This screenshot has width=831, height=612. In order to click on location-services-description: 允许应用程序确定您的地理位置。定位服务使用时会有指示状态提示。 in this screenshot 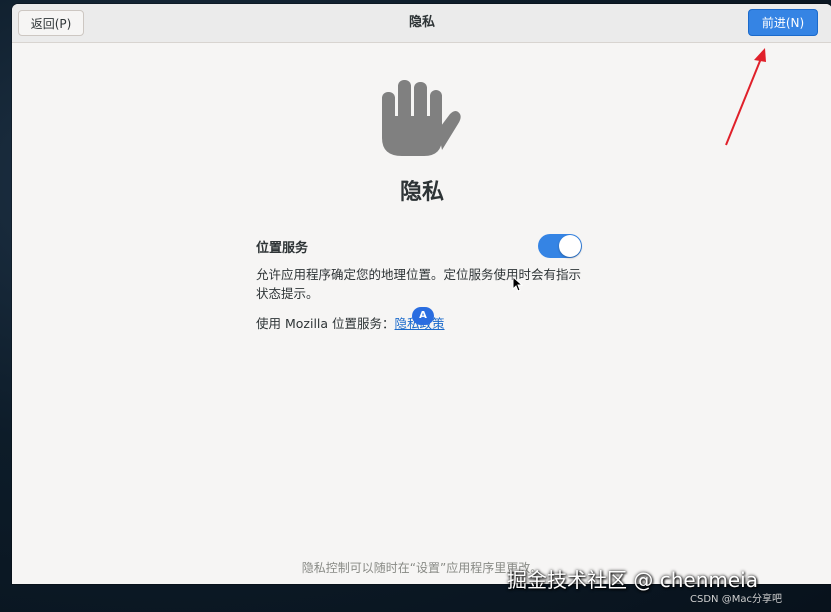, I will do `click(419, 284)`.